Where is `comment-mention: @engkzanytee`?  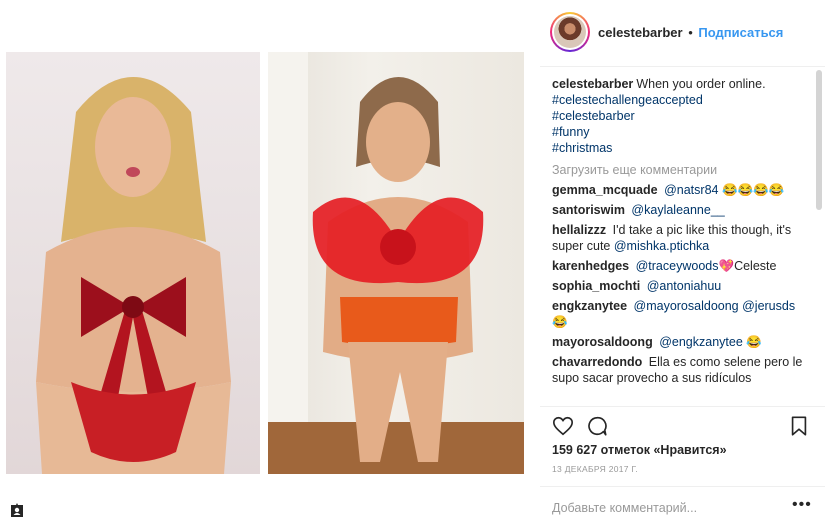
comment-mention: @engkzanytee is located at coordinates (701, 342).